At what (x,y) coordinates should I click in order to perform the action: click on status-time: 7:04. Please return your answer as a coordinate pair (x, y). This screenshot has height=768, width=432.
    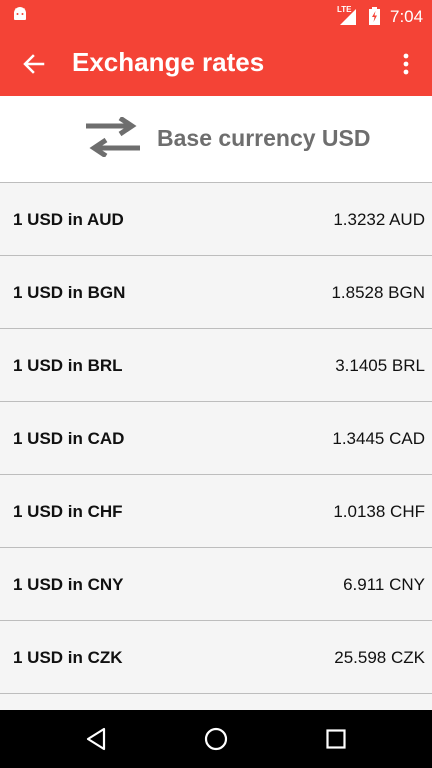
    Looking at the image, I should click on (407, 16).